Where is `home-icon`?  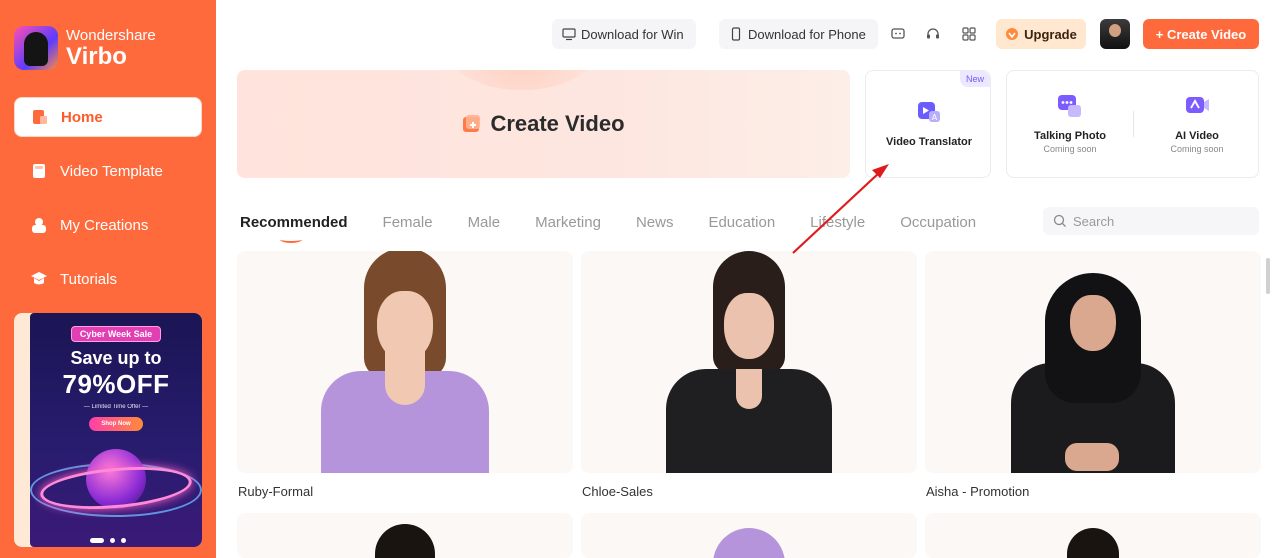 home-icon is located at coordinates (40, 117).